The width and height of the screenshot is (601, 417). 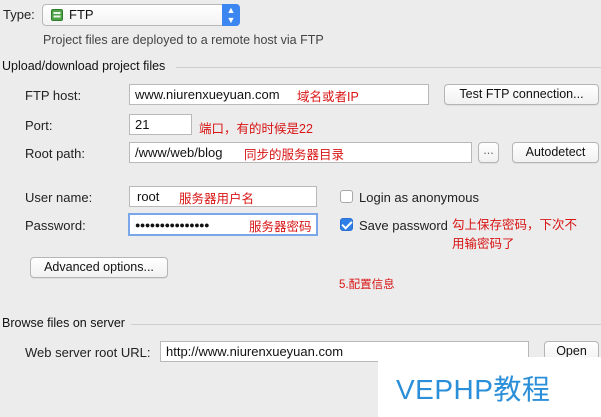 What do you see at coordinates (172, 225) in the screenshot?
I see `password-value: ●●●●●●●●●●●●●●●` at bounding box center [172, 225].